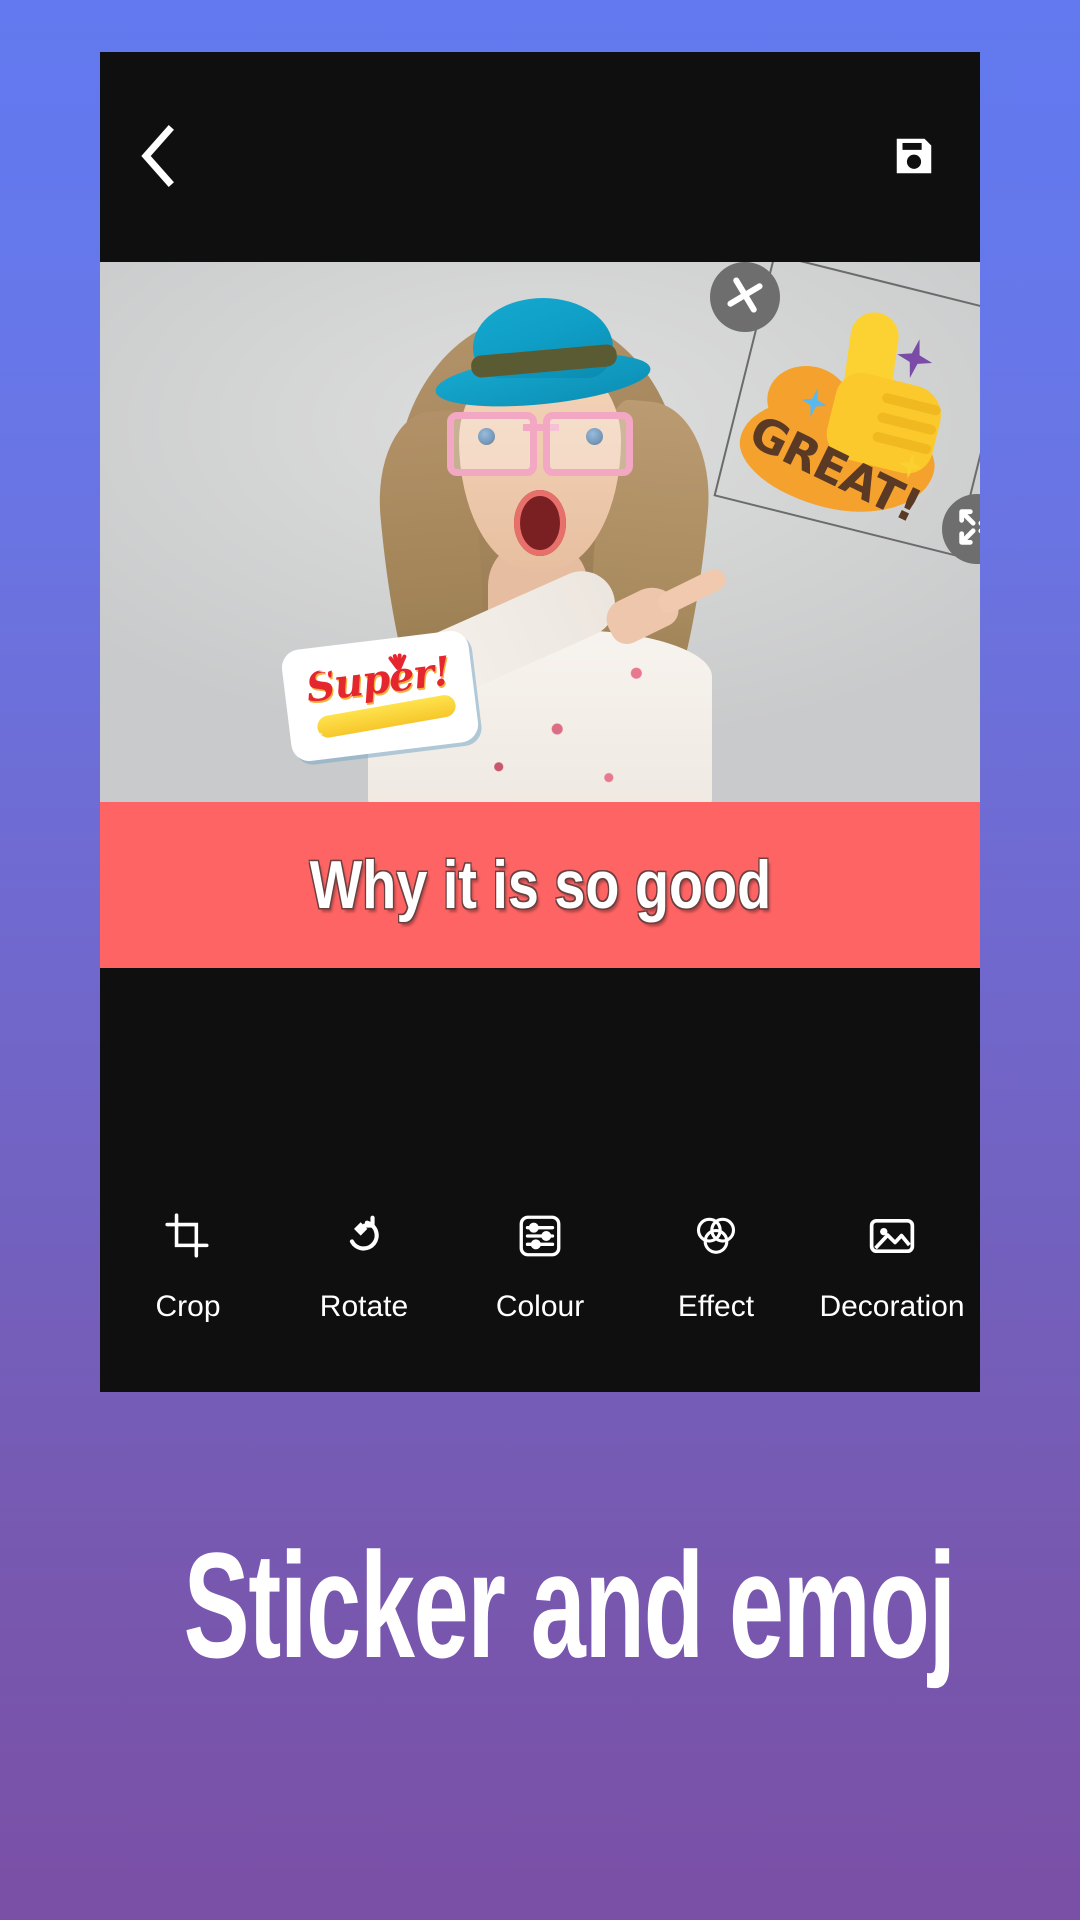 The image size is (1080, 1920). I want to click on tool-decoration-label: Decoration, so click(892, 1306).